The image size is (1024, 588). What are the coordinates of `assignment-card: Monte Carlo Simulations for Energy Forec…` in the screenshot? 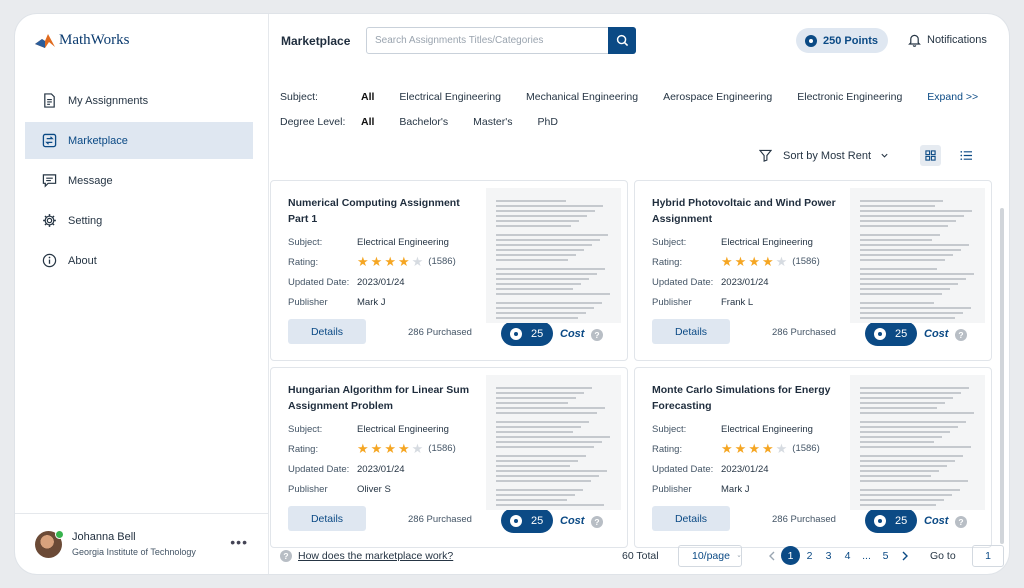 It's located at (813, 457).